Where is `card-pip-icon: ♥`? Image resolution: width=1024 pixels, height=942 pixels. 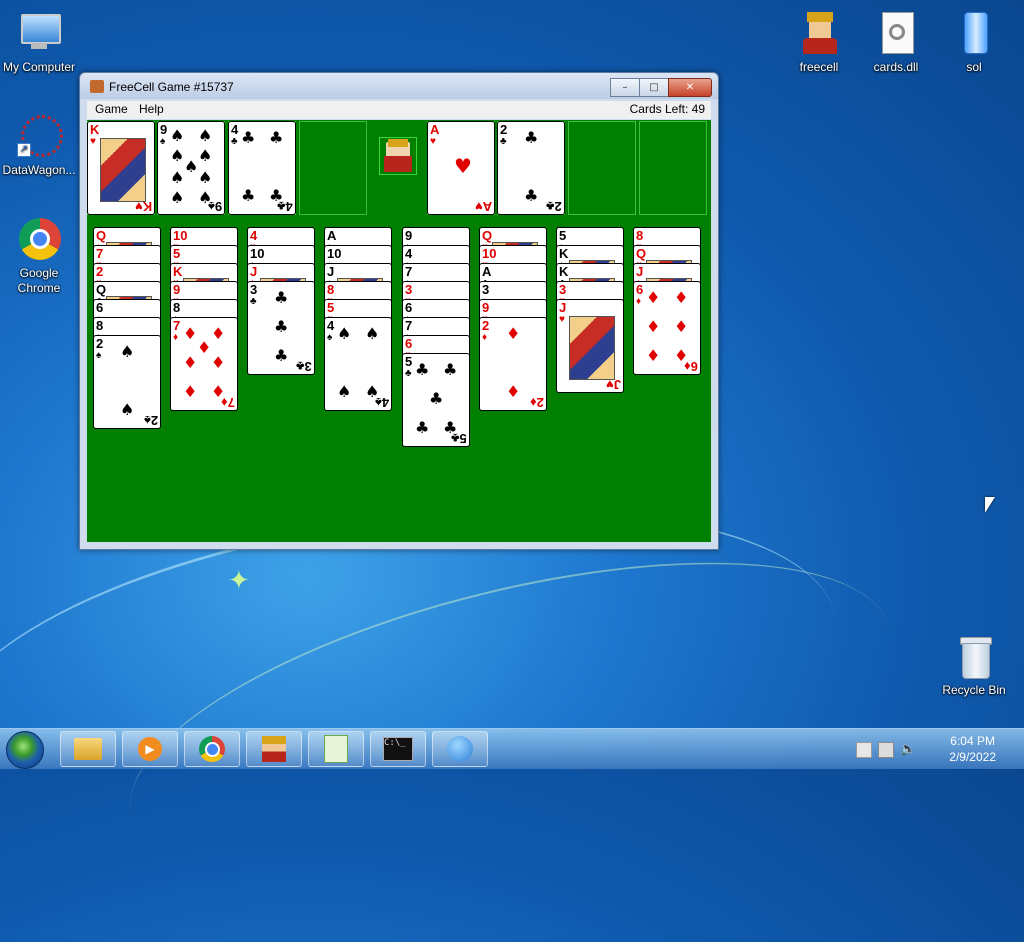
card-pip-icon: ♥ is located at coordinates (463, 166).